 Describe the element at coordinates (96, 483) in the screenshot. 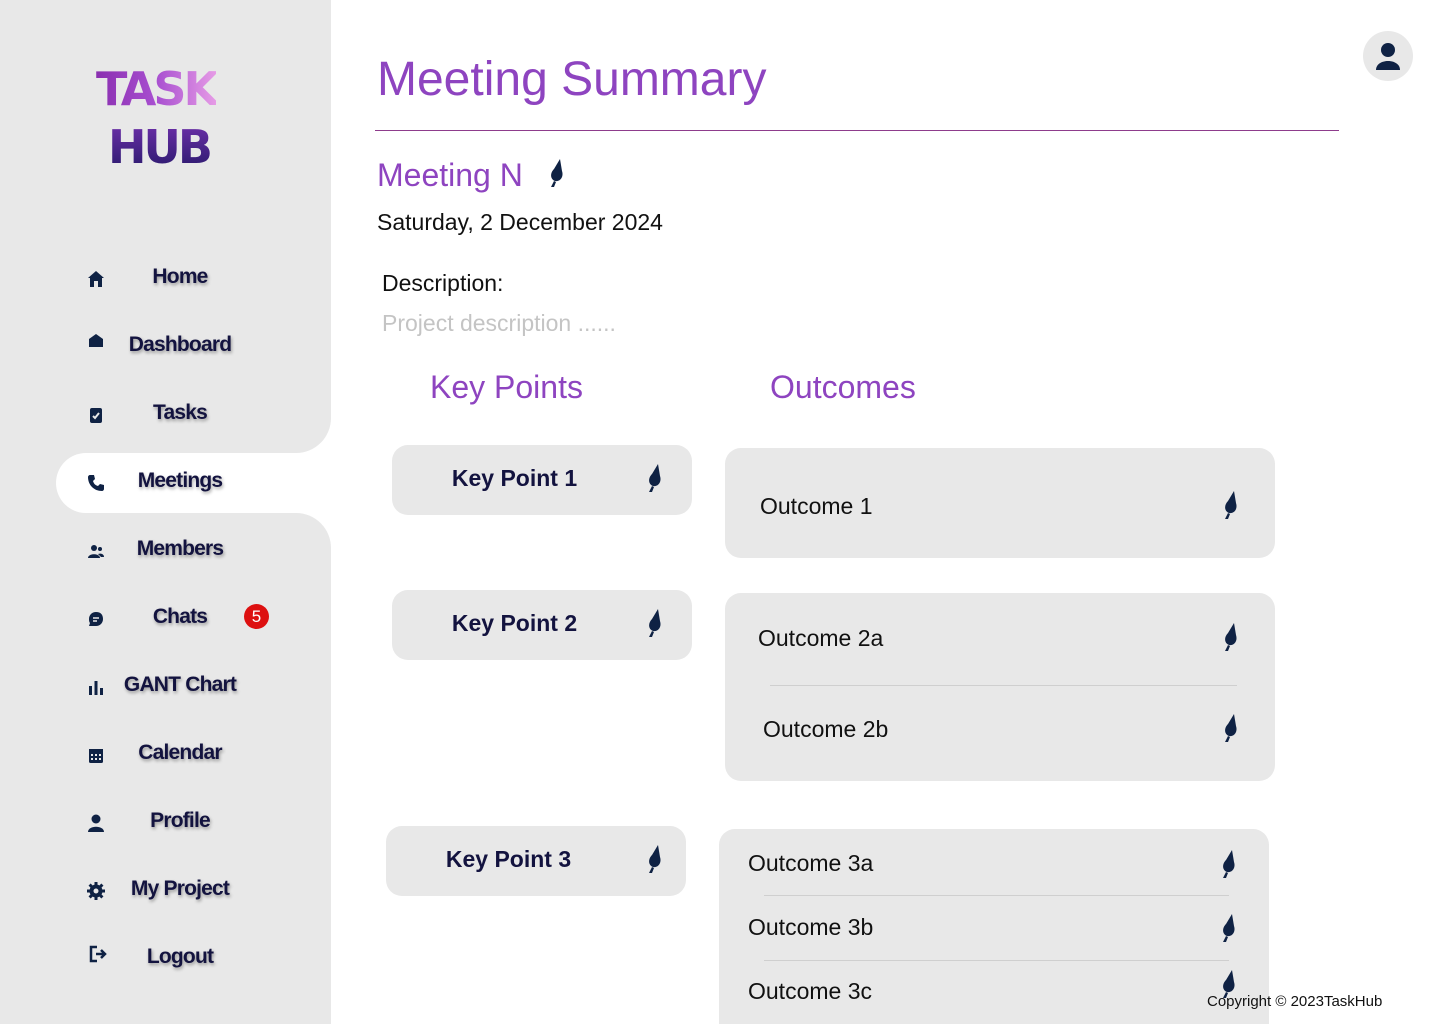

I see `phone-icon` at that location.